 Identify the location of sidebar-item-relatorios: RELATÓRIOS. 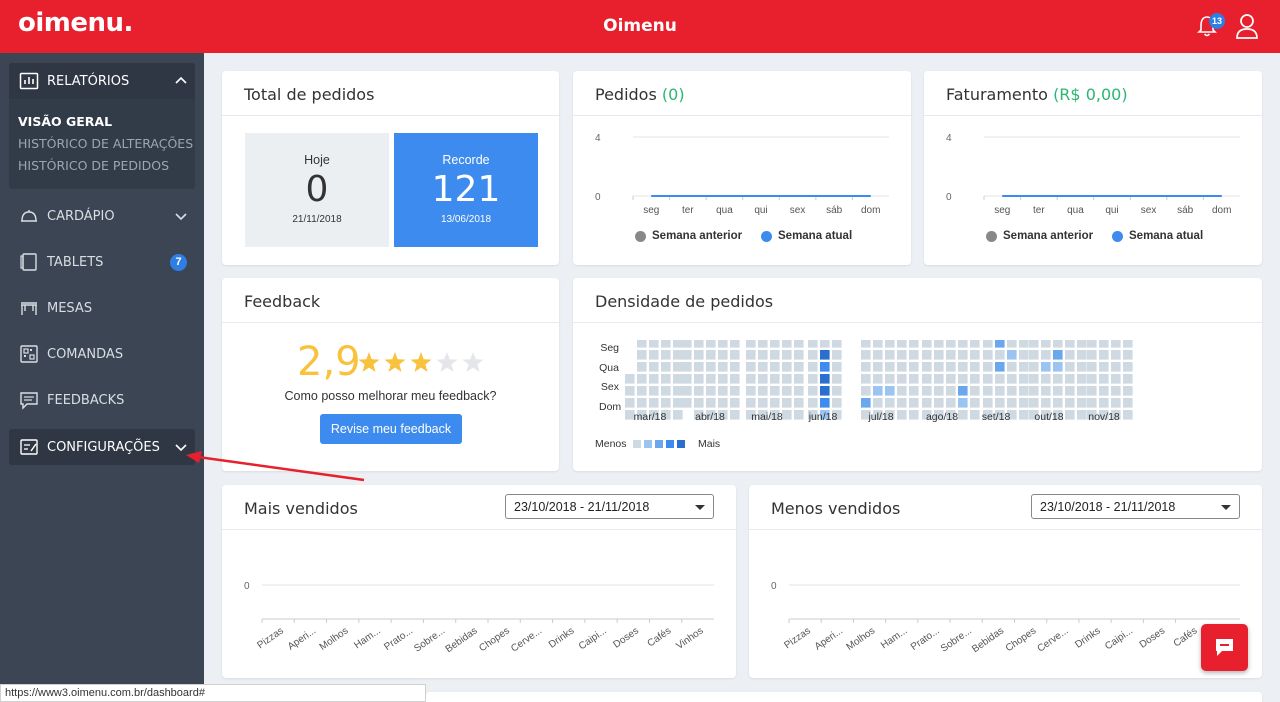
(102, 81).